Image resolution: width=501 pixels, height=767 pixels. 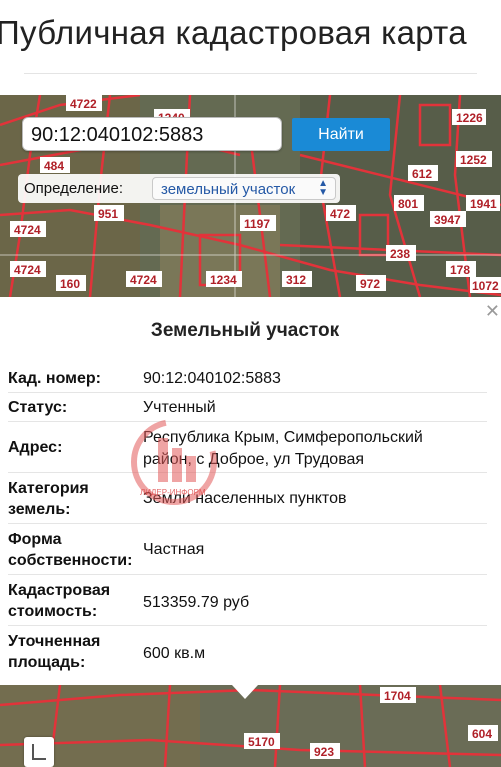 What do you see at coordinates (254, 459) in the screenshot?
I see `row-value-line2: район, с Доброе, ул Трудовая` at bounding box center [254, 459].